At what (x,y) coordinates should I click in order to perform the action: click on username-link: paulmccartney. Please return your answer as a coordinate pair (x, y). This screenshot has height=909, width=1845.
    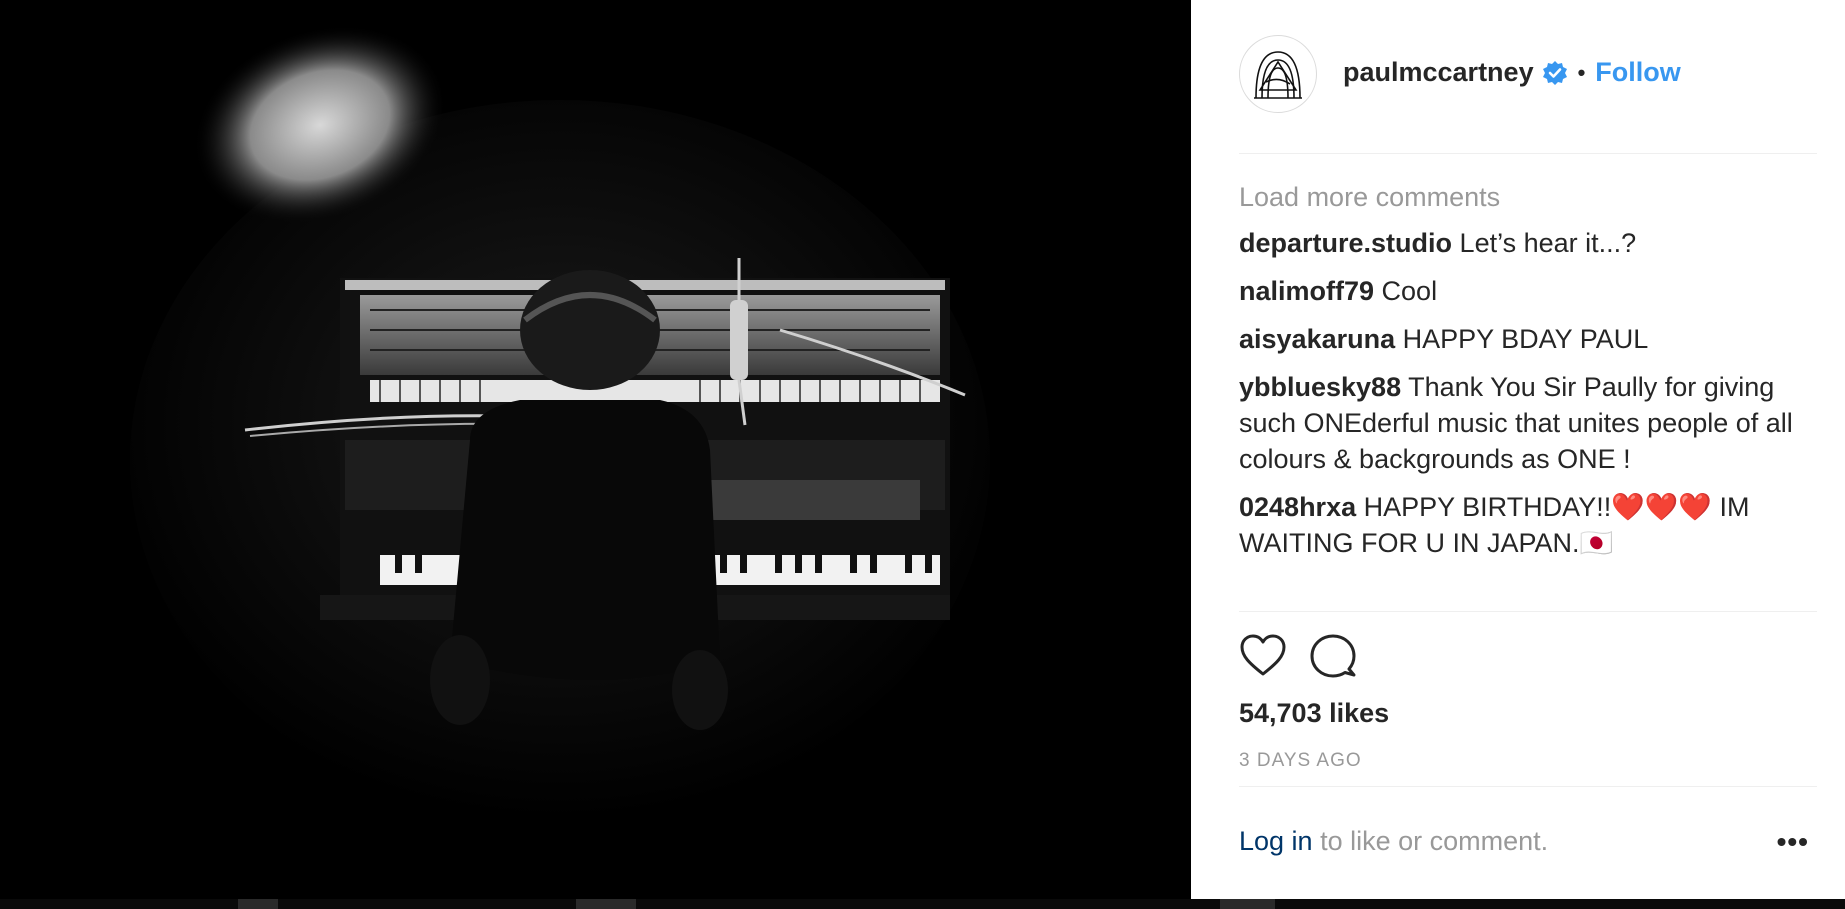
    Looking at the image, I should click on (1438, 72).